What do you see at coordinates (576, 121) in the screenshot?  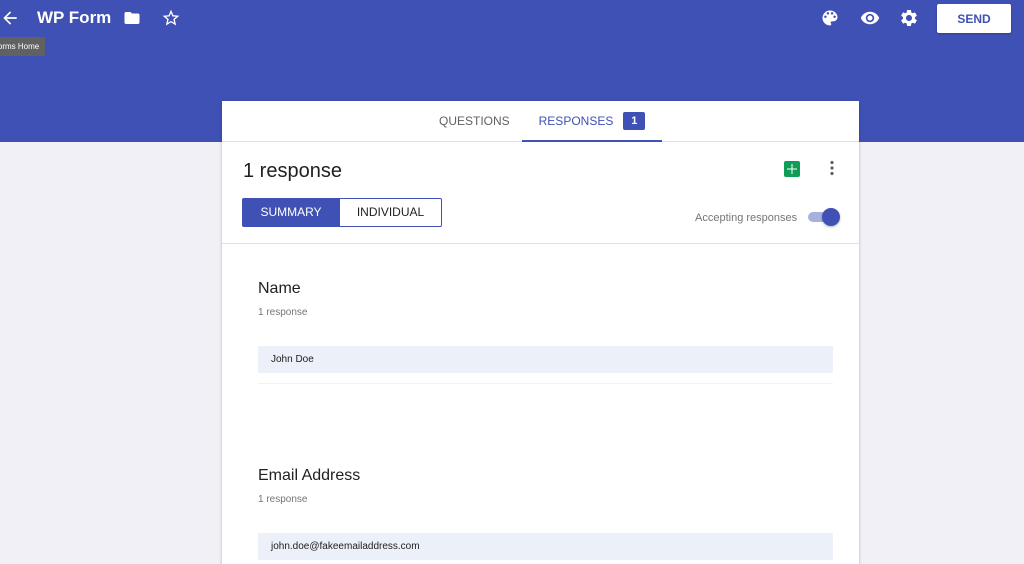 I see `tab-responses-label: RESPONSES` at bounding box center [576, 121].